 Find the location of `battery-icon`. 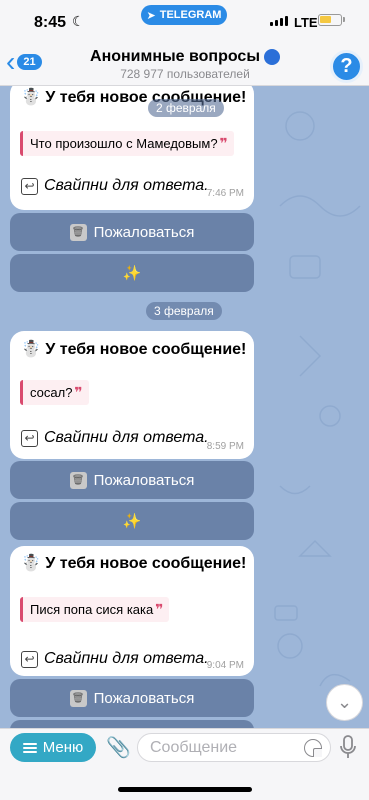

battery-icon is located at coordinates (330, 20).